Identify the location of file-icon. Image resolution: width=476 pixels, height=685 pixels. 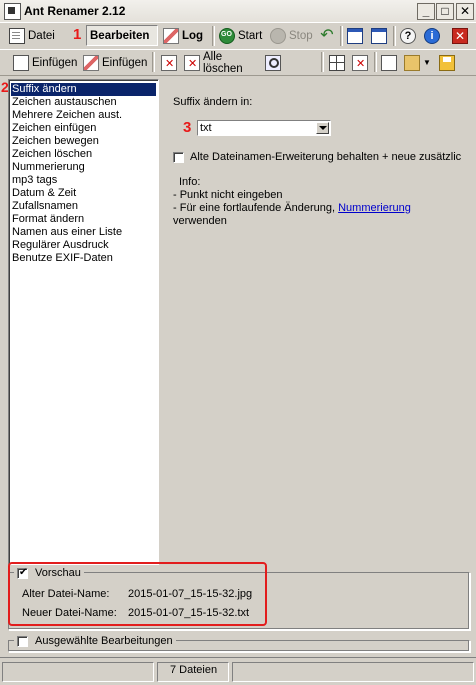
(17, 35).